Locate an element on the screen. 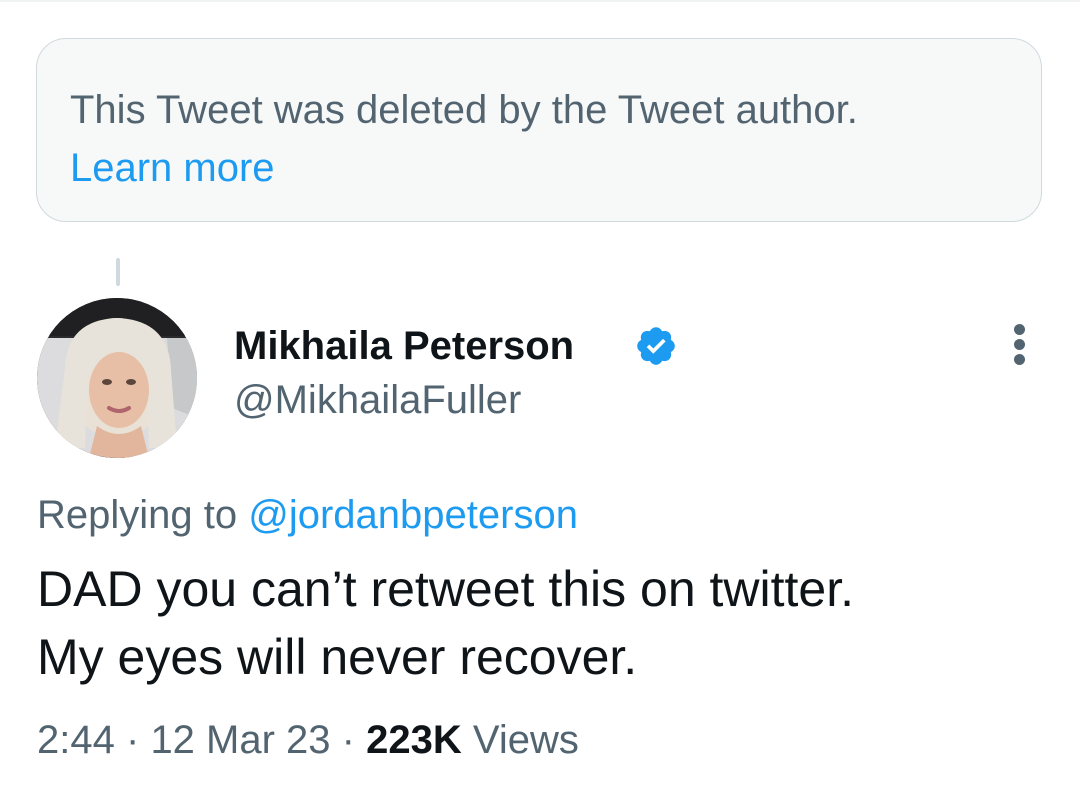 Image resolution: width=1080 pixels, height=788 pixels. tweet-time: 2:44 is located at coordinates (76, 740).